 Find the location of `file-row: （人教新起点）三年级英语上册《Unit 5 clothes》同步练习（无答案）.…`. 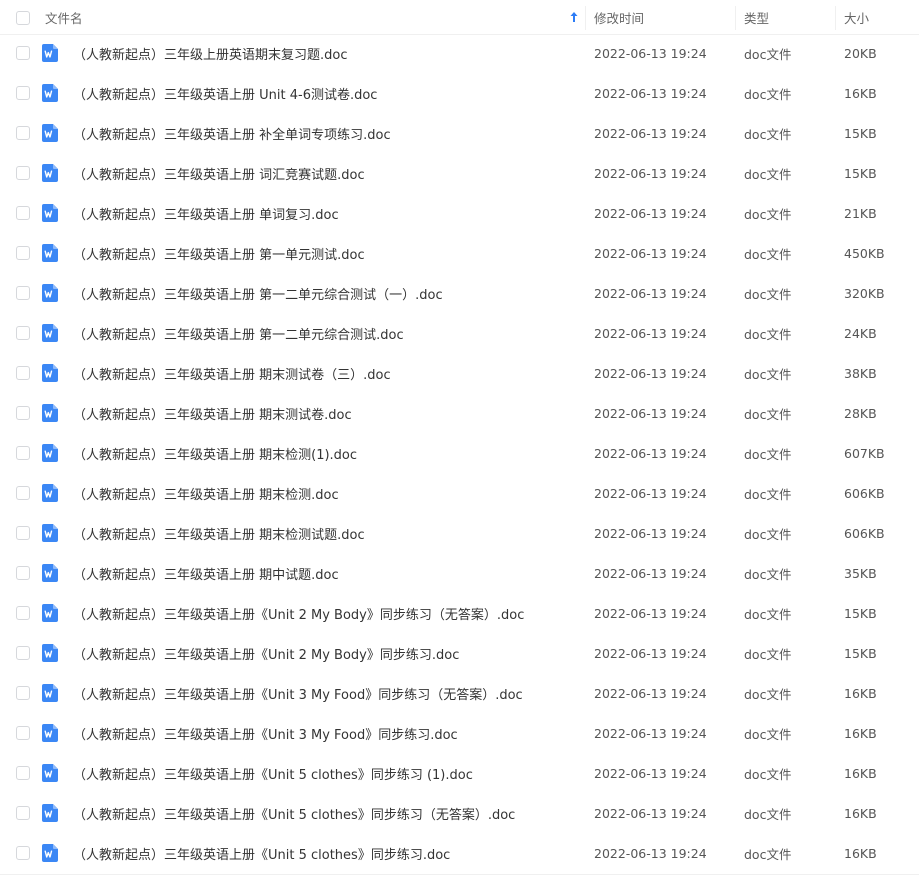

file-row: （人教新起点）三年级英语上册《Unit 5 clothes》同步练习（无答案）.… is located at coordinates (459, 813).